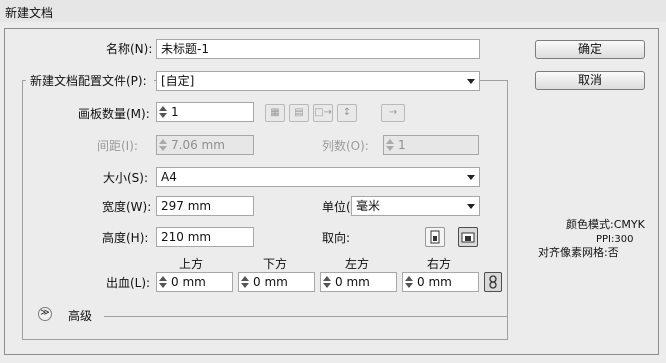 The width and height of the screenshot is (666, 363). Describe the element at coordinates (431, 145) in the screenshot. I see `columns-input: 1` at that location.